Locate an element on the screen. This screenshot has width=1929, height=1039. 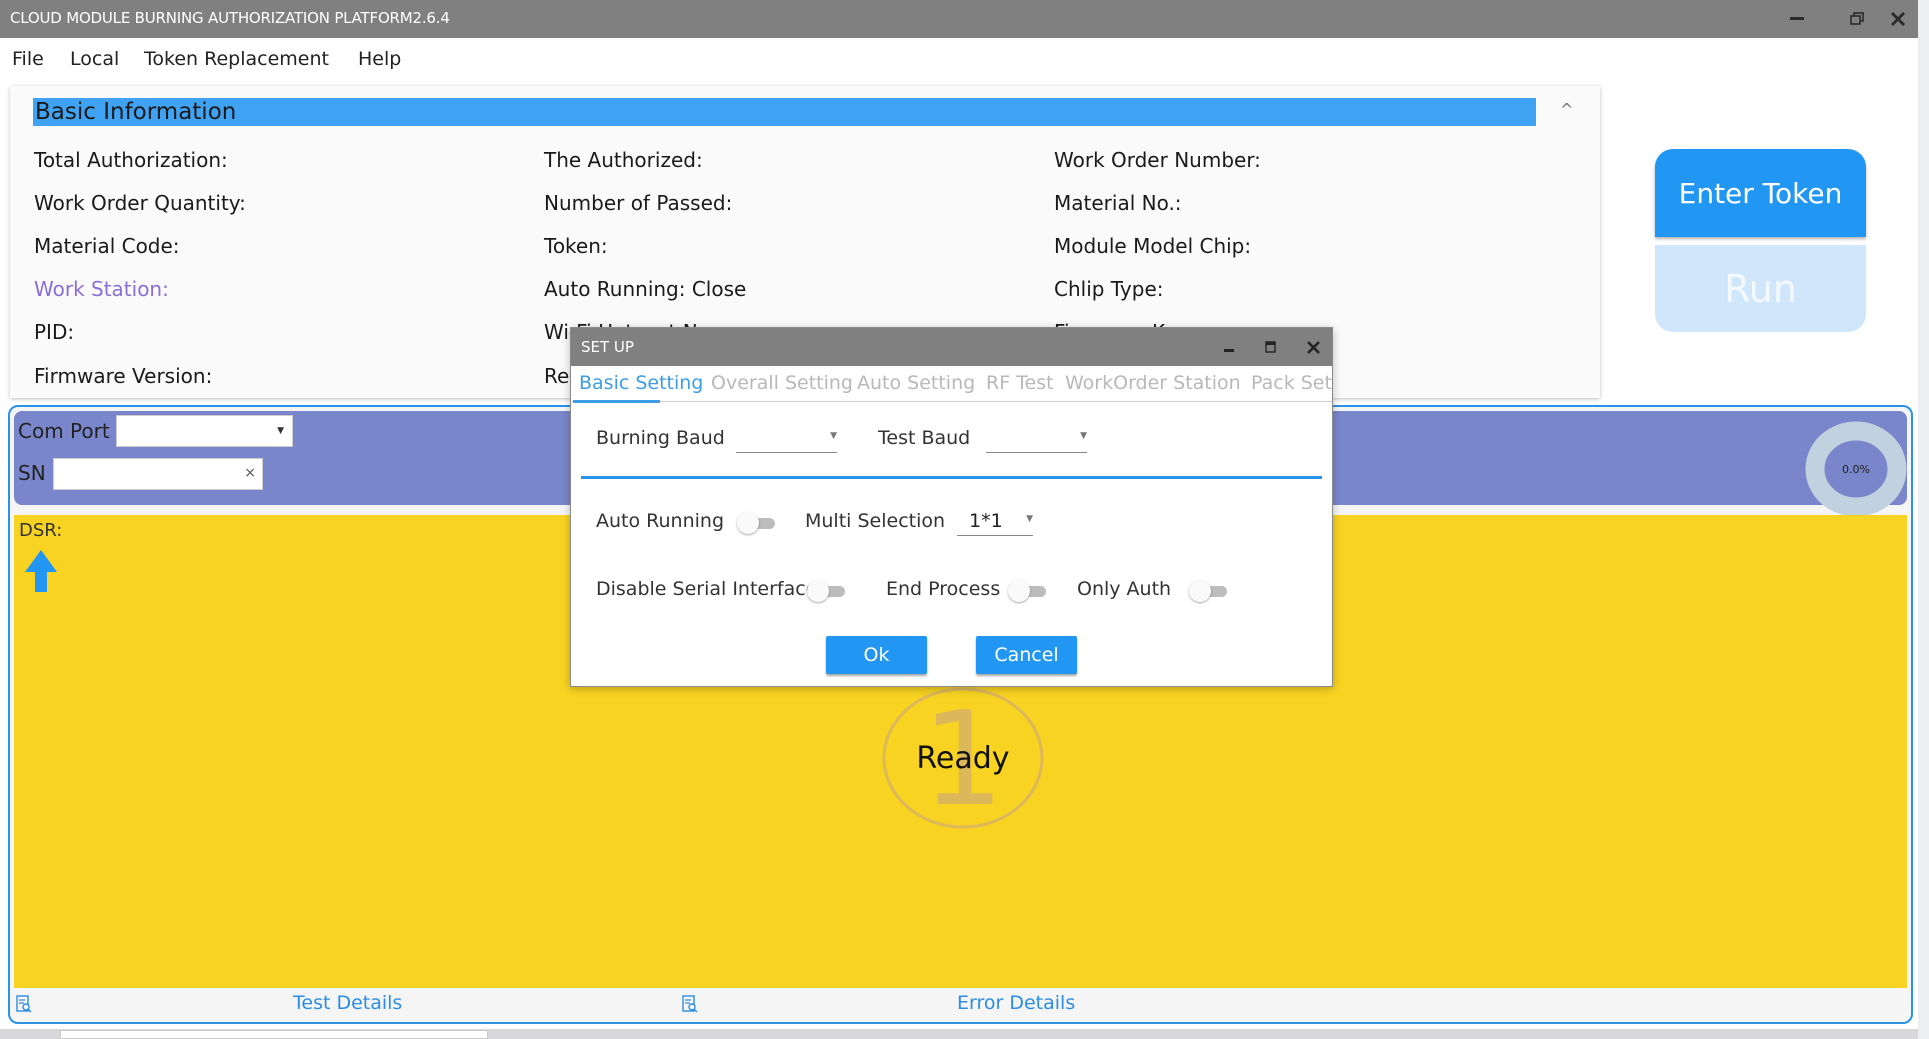
maximize-icon is located at coordinates (1270, 347).